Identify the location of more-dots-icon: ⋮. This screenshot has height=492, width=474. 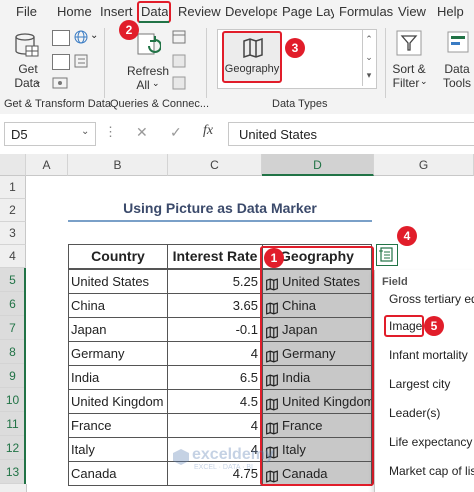
(110, 131).